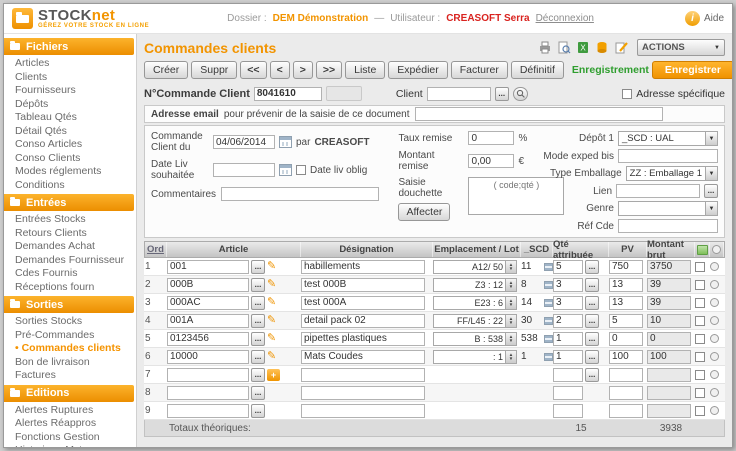  What do you see at coordinates (563, 48) in the screenshot?
I see `preview-icon` at bounding box center [563, 48].